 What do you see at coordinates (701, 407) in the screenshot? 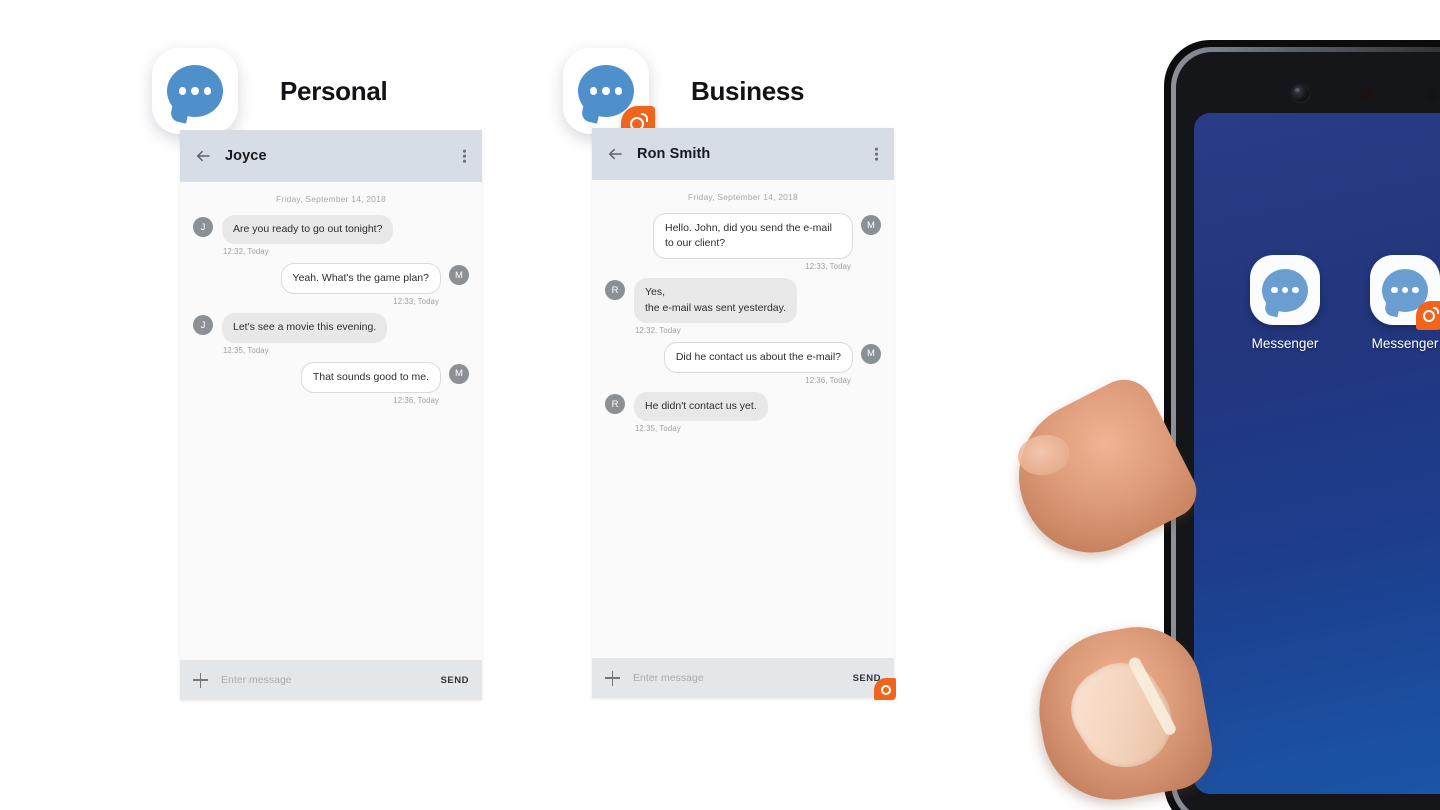
I see `message-bubble: He didn't contact us yet.` at bounding box center [701, 407].